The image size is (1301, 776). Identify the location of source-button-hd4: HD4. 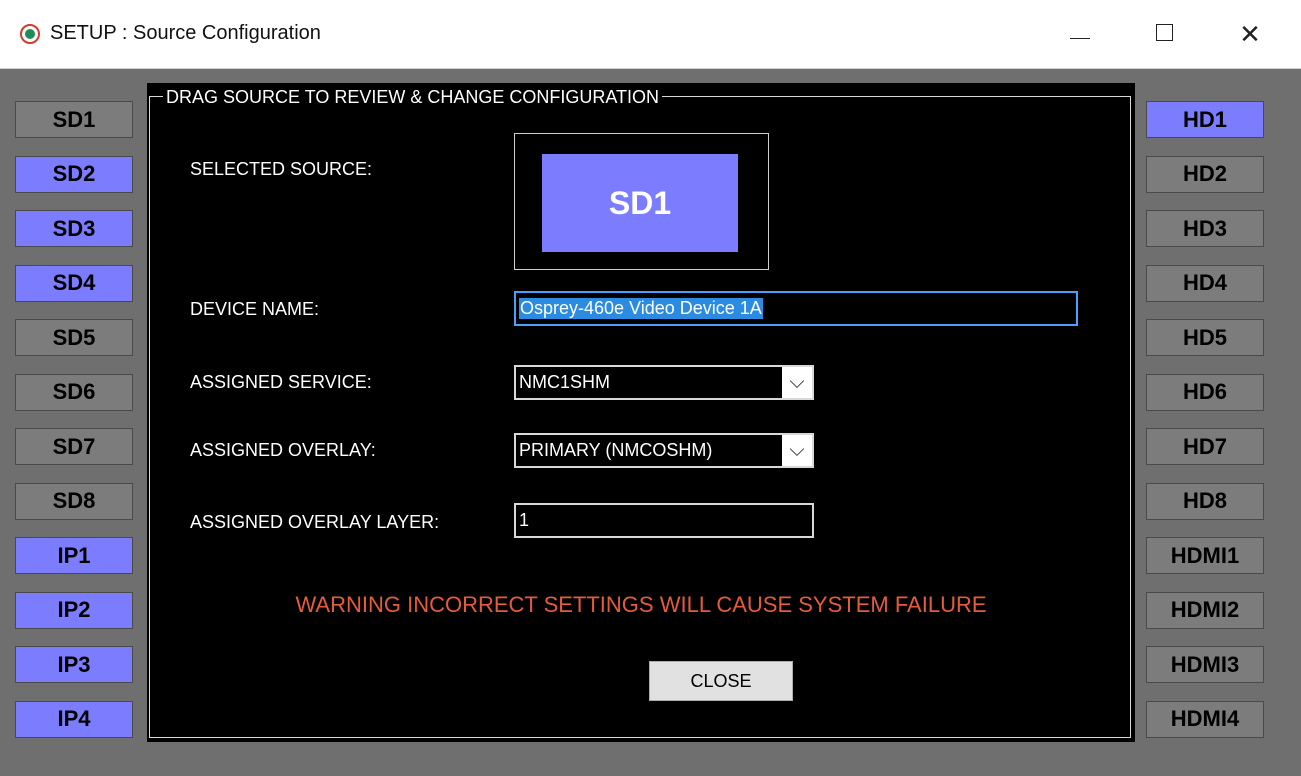
(1205, 283).